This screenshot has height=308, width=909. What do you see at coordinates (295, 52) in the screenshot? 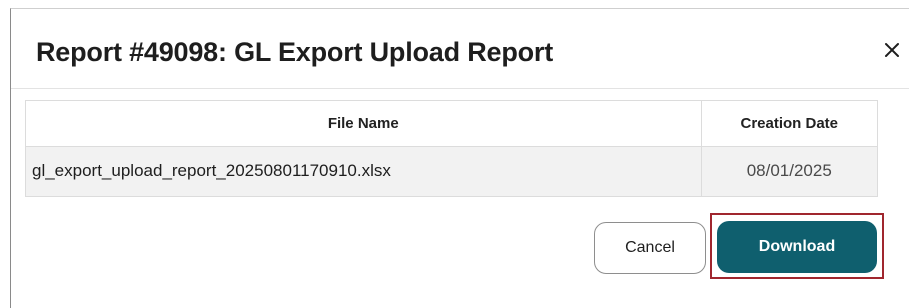
I see `dialog-title: Report #49098: GL Export Upload Report` at bounding box center [295, 52].